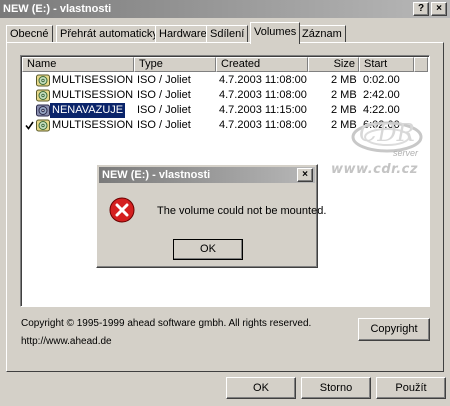 The image size is (450, 406). I want to click on column-header-filler, so click(421, 64).